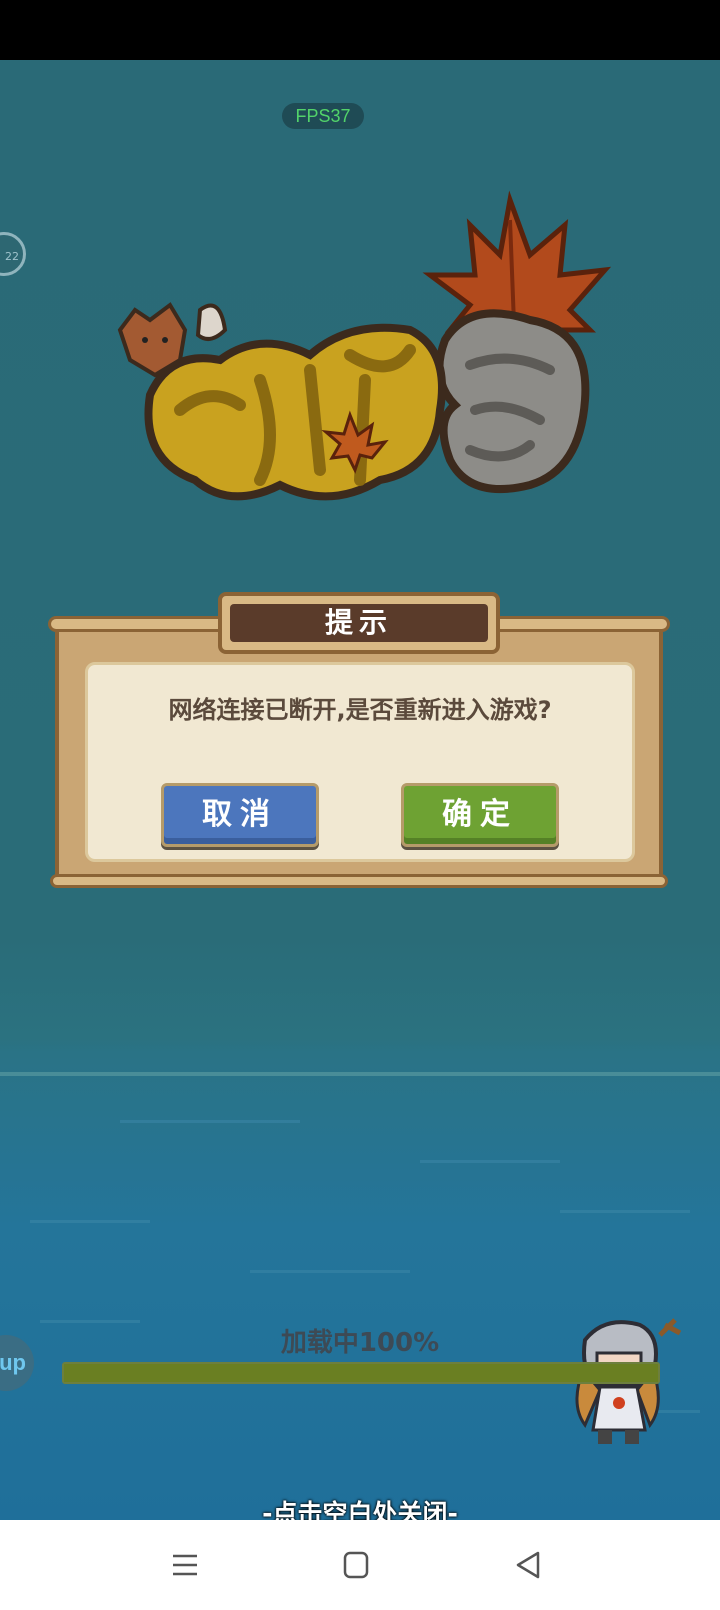 This screenshot has height=1610, width=720. I want to click on cancel-button: 取消, so click(240, 815).